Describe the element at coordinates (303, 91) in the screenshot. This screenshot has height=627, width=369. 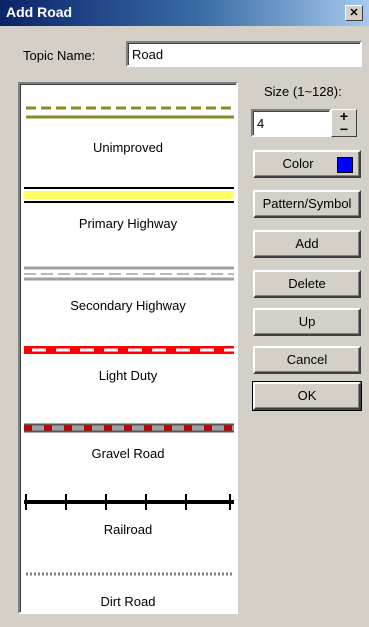
I see `size-label: Size (1~128):` at that location.